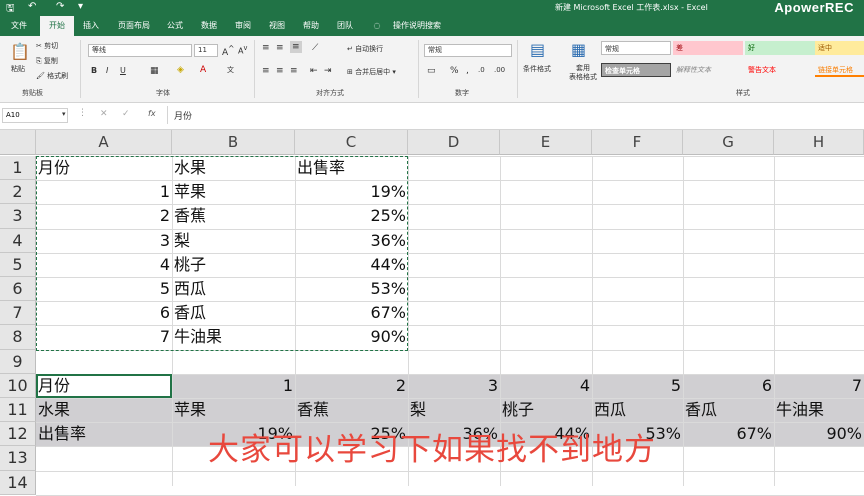 The height and width of the screenshot is (496, 864). What do you see at coordinates (708, 70) in the screenshot?
I see `style-explanatory: 解释性文本` at bounding box center [708, 70].